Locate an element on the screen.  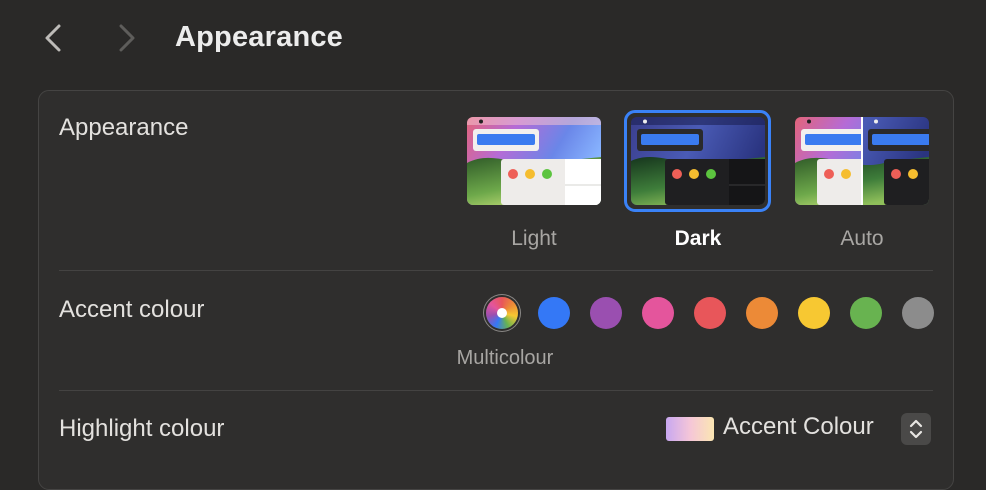
highlight-colour-popup: Accent Colour is located at coordinates (798, 427).